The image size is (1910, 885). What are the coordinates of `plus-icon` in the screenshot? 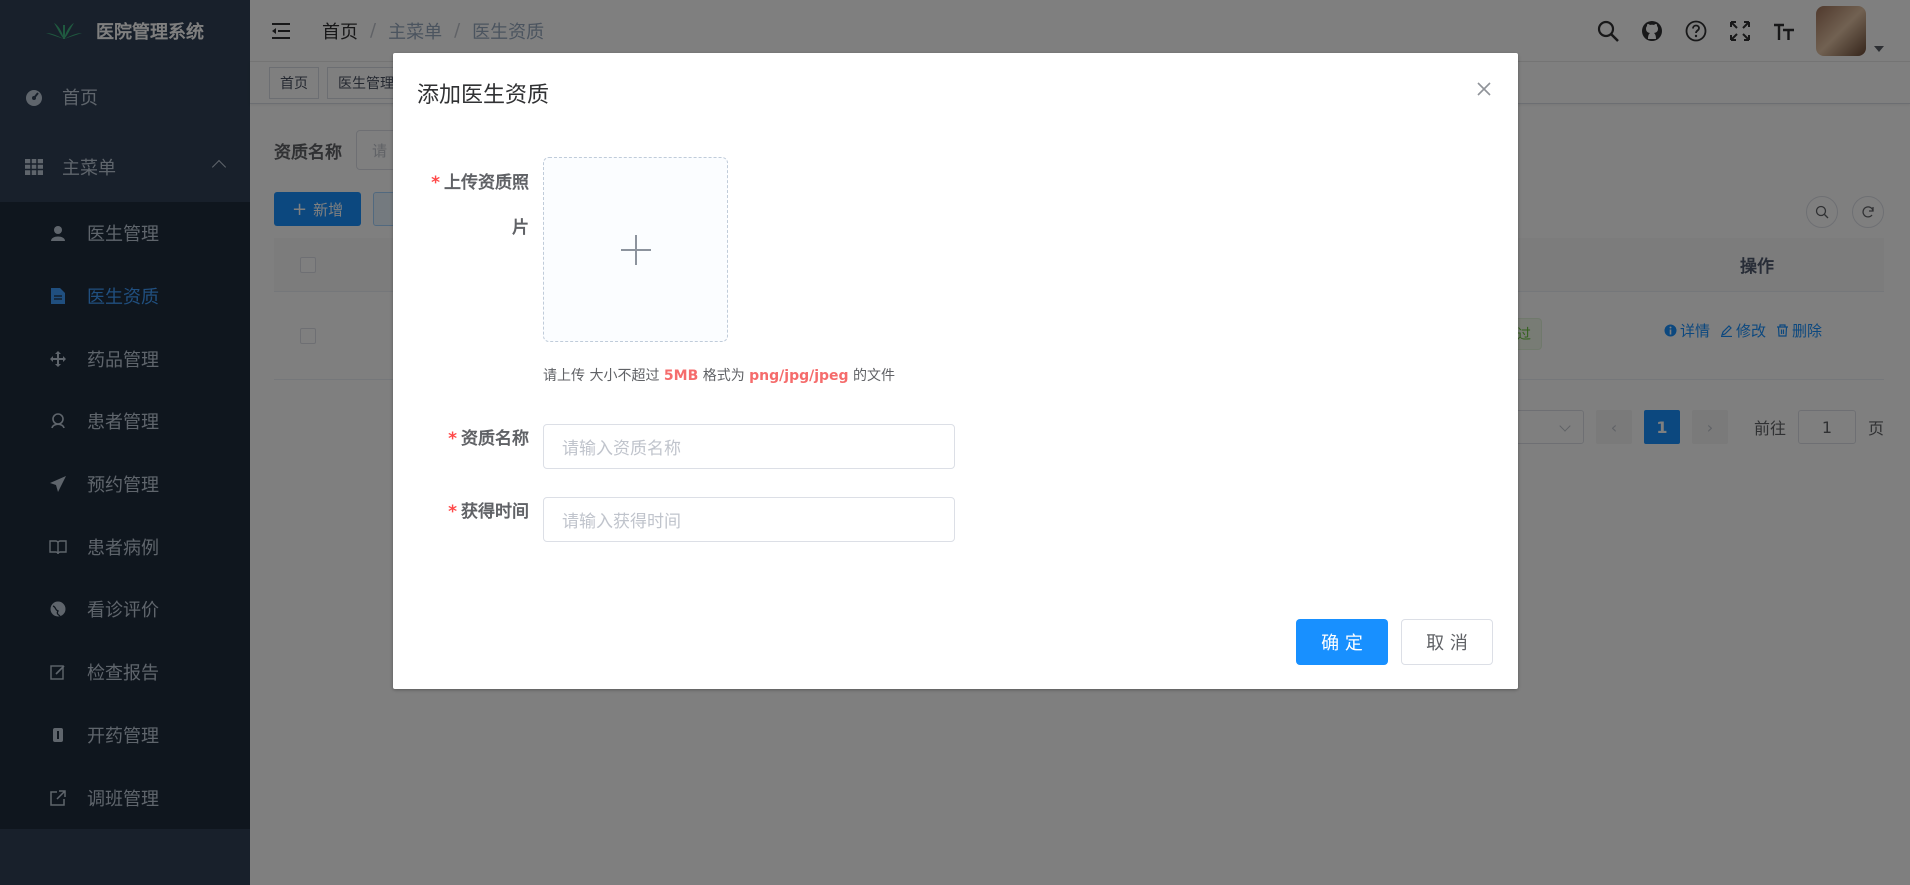 It's located at (635, 249).